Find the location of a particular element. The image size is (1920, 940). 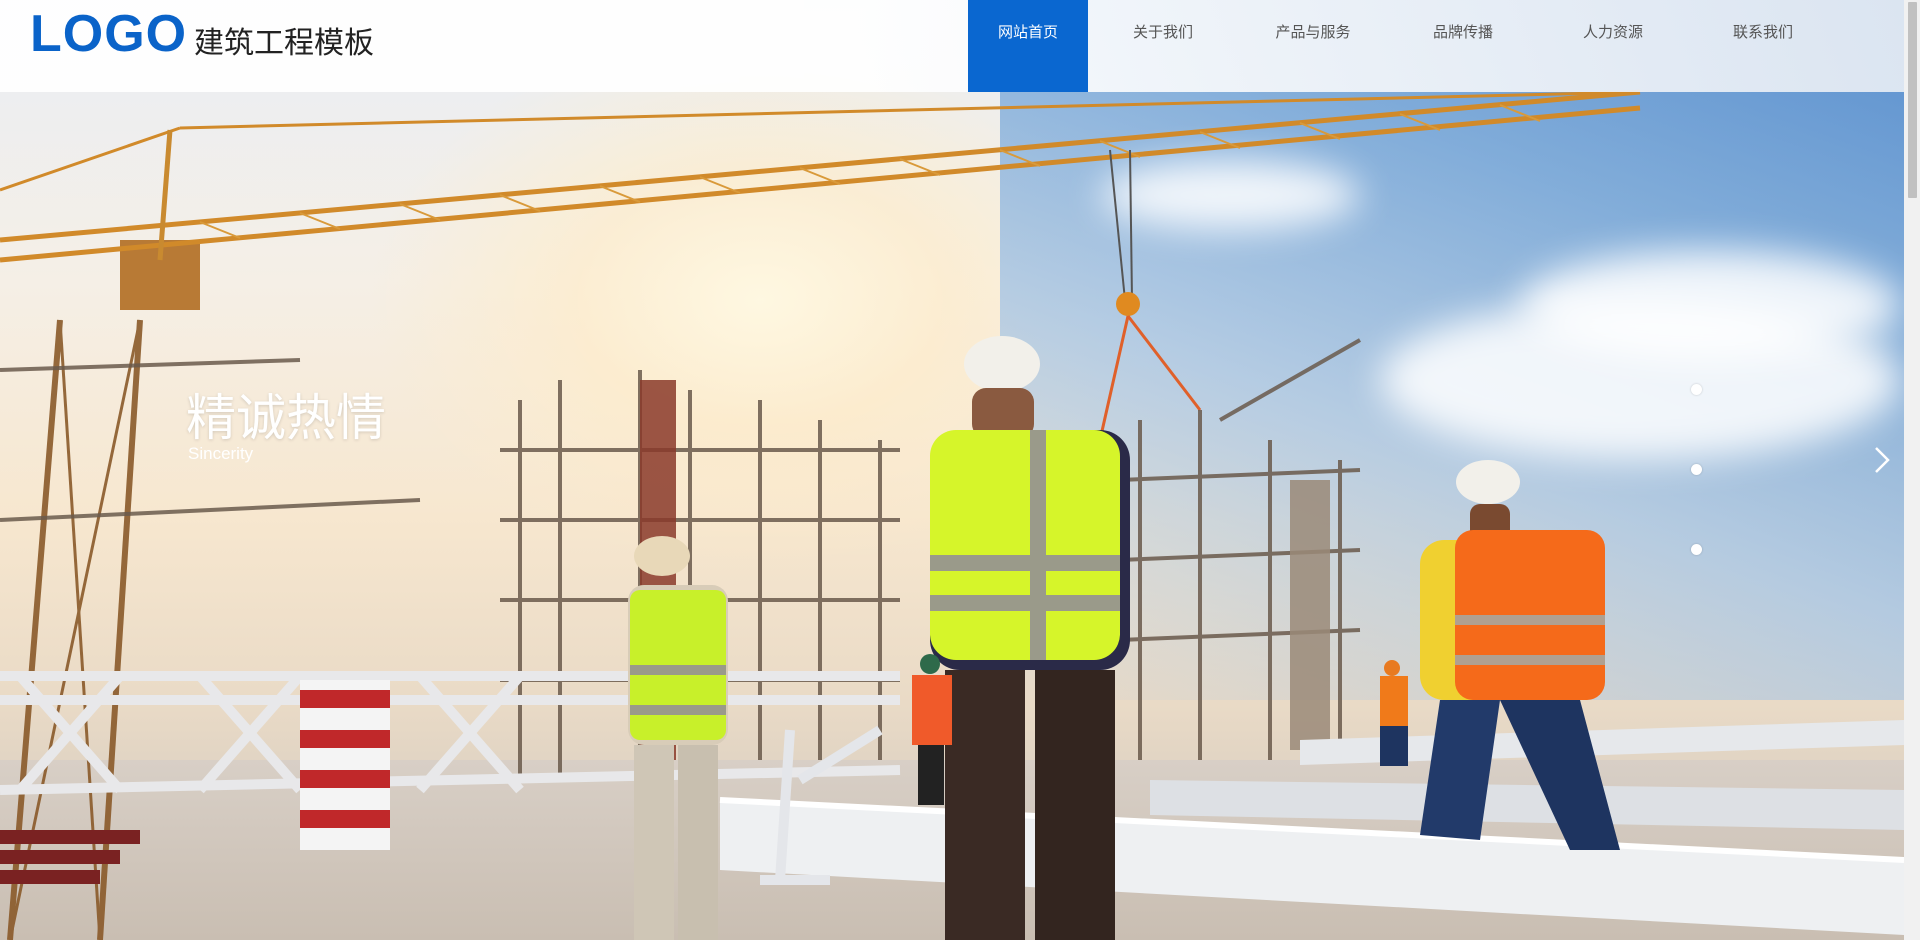

safety-barrier is located at coordinates (345, 765).